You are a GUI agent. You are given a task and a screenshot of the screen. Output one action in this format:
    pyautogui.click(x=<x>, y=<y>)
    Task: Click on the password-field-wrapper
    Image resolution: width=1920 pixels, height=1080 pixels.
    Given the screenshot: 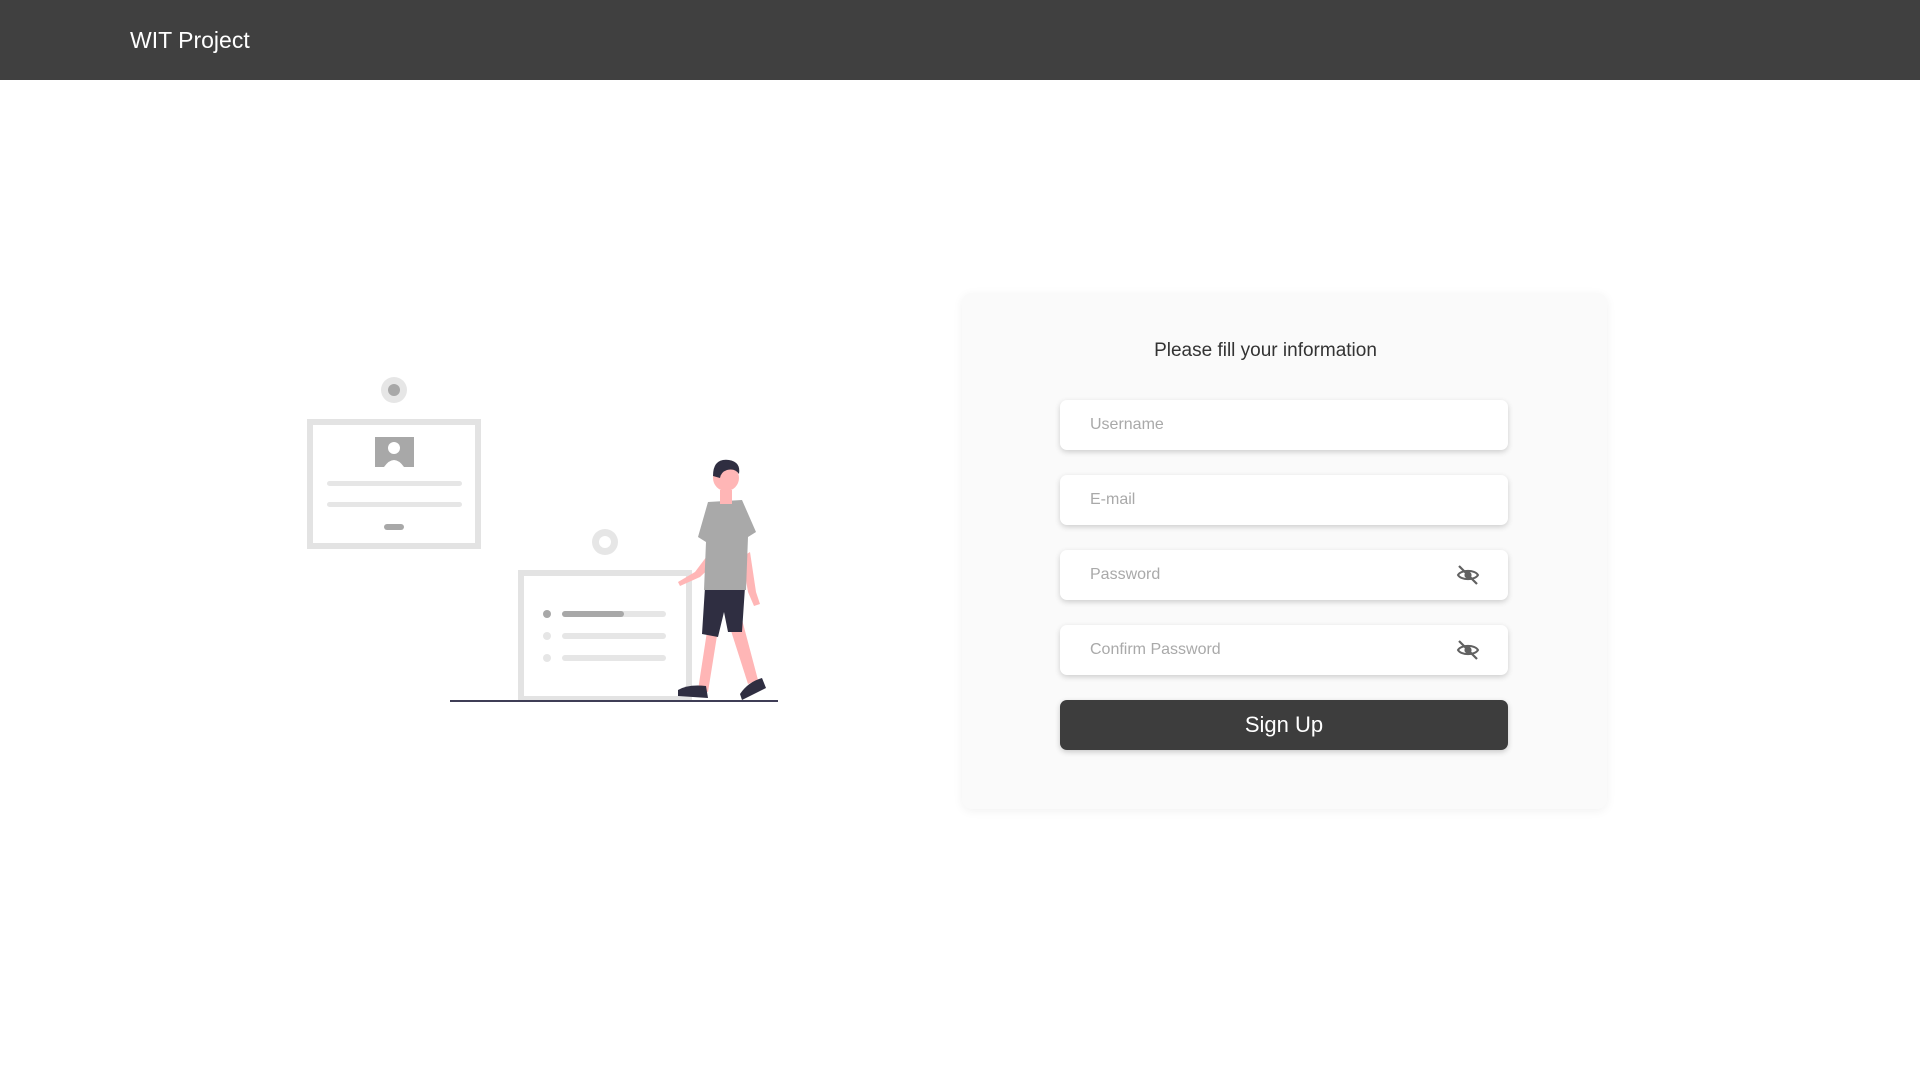 What is the action you would take?
    pyautogui.click(x=1284, y=575)
    